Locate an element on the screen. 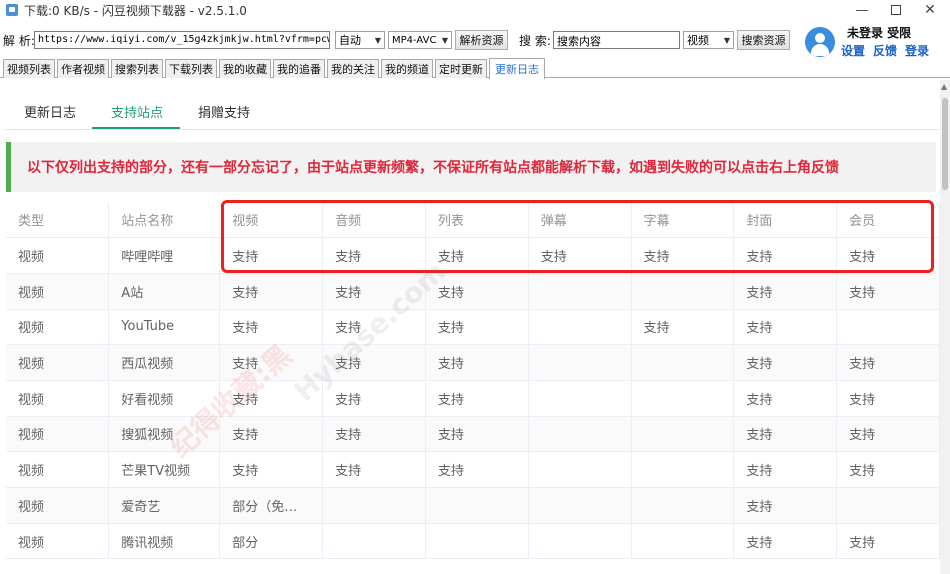 Image resolution: width=950 pixels, height=574 pixels. tab-search-list: 搜索列表 is located at coordinates (137, 68).